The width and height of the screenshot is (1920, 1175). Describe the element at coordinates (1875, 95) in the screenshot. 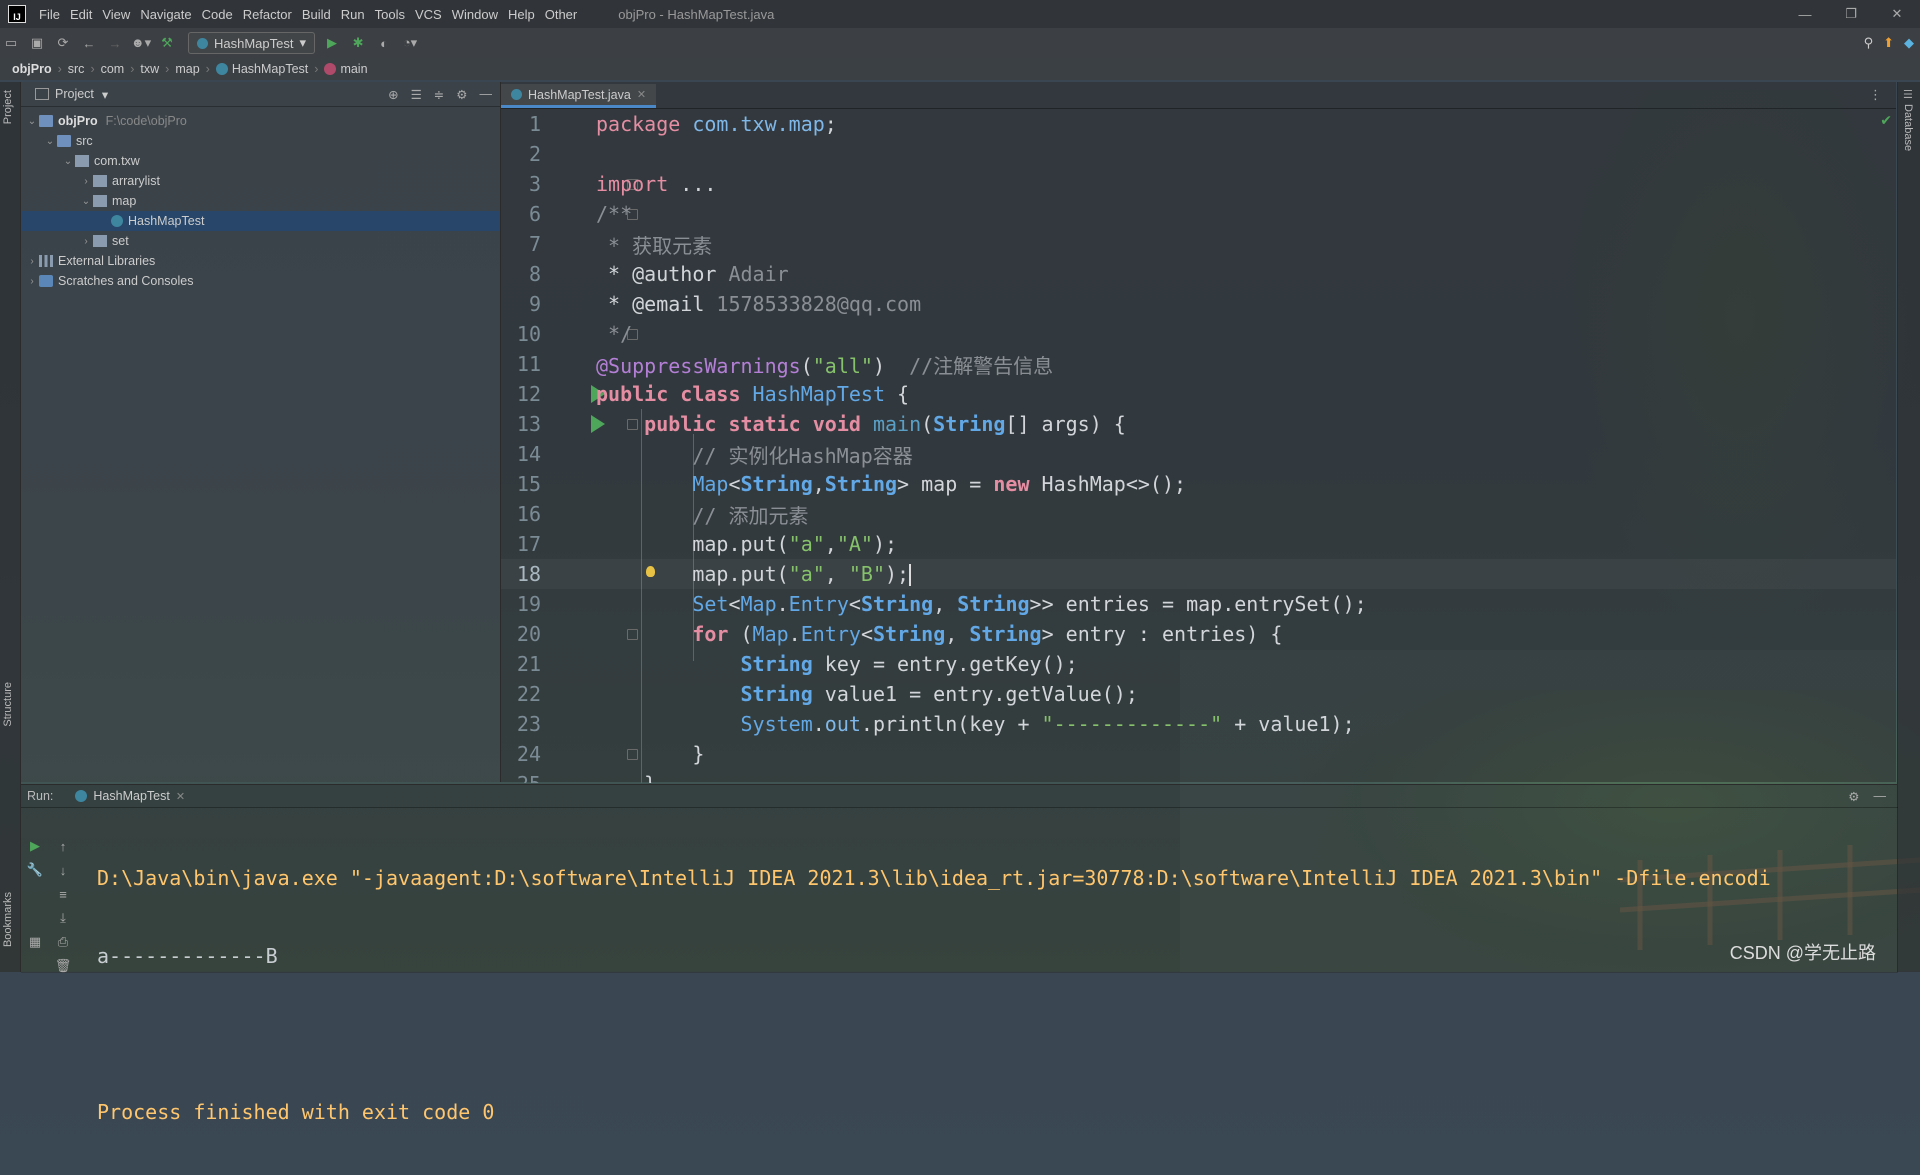

I see `more-options-icon: ⋮` at that location.